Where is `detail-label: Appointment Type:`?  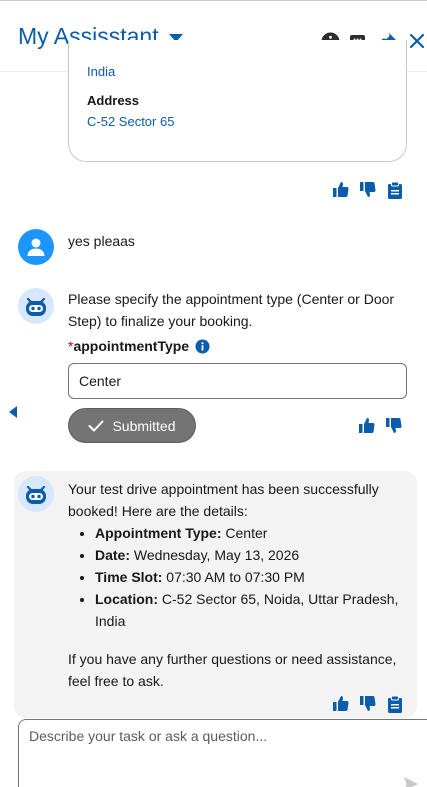 detail-label: Appointment Type: is located at coordinates (158, 533).